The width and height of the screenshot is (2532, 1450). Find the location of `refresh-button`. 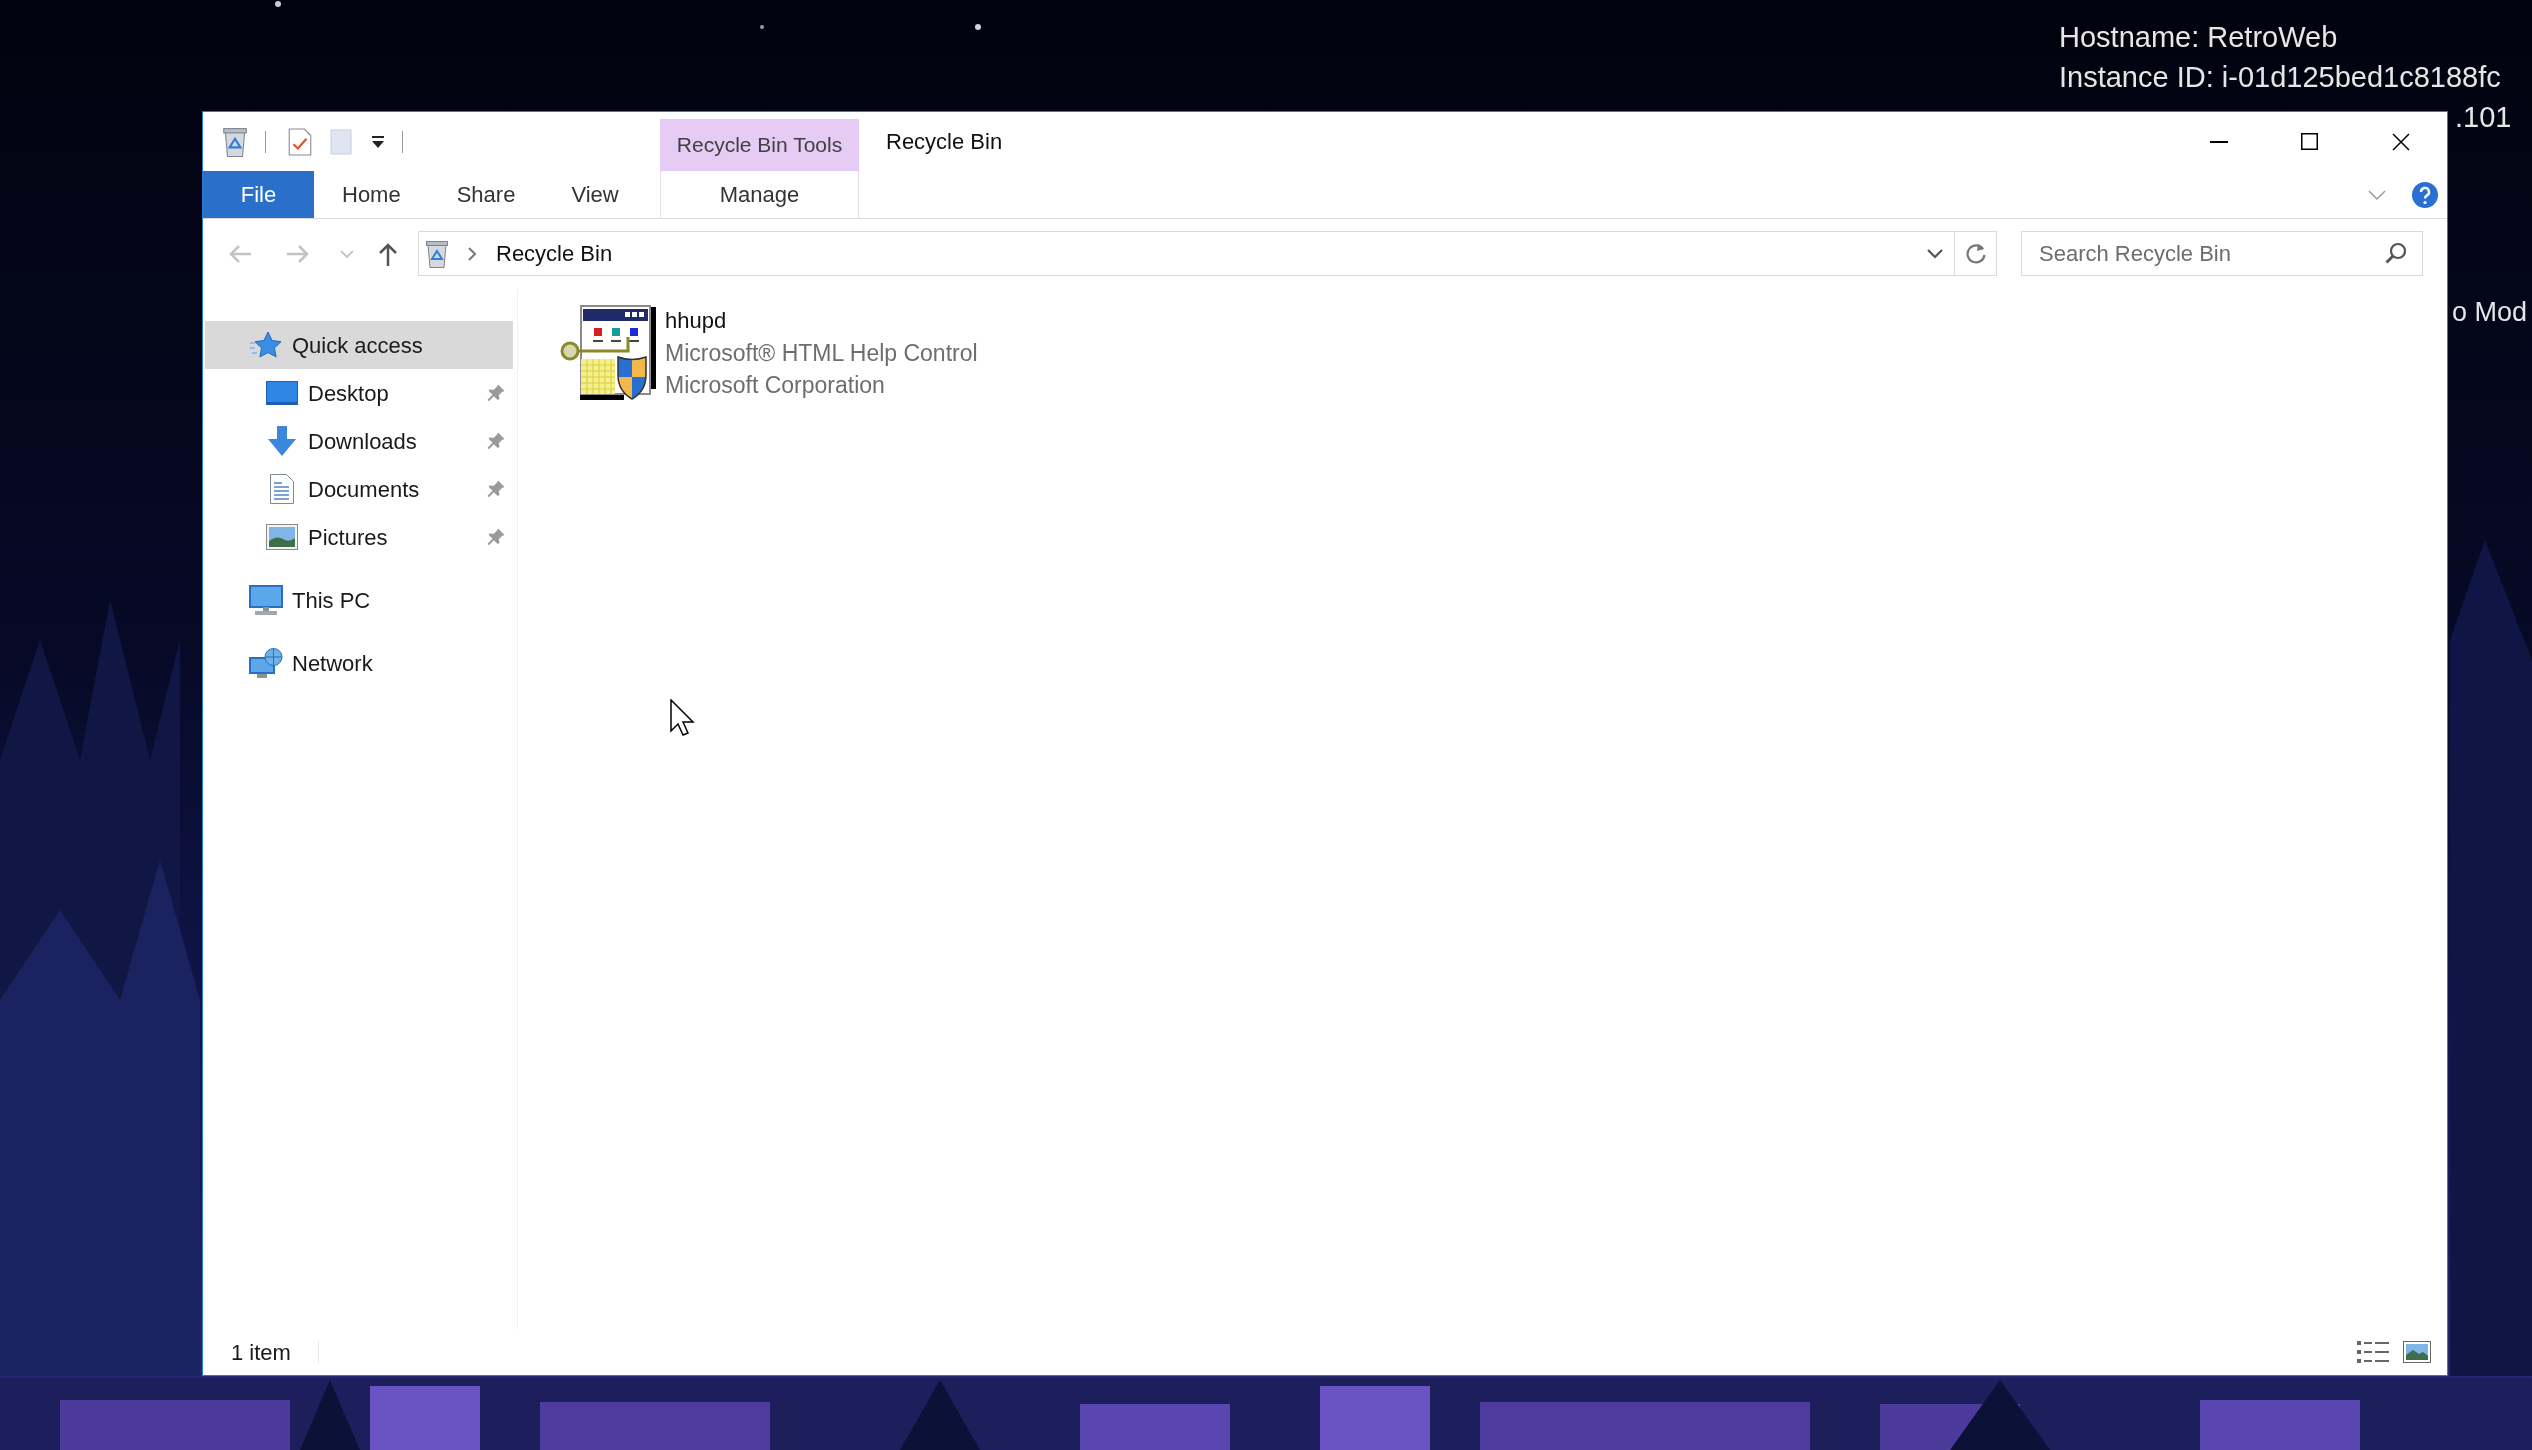

refresh-button is located at coordinates (1976, 253).